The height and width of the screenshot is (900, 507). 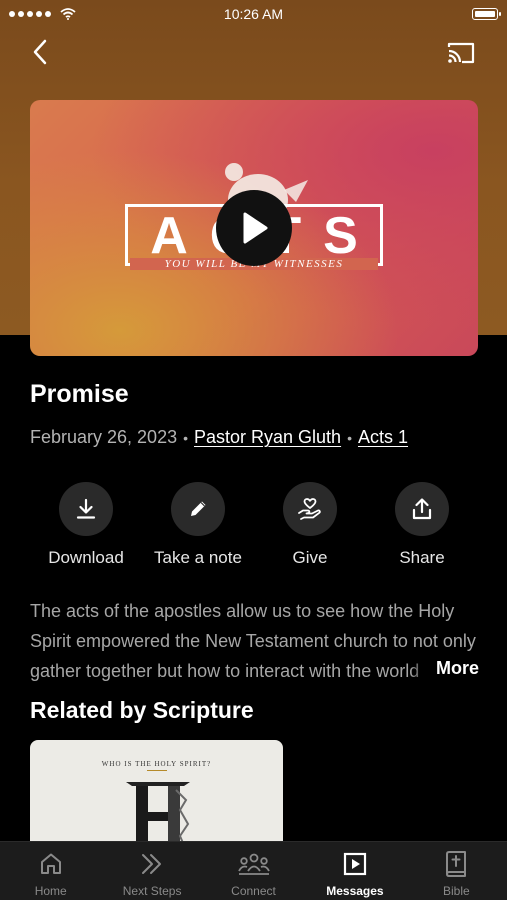 What do you see at coordinates (152, 864) in the screenshot?
I see `double-chevron-icon` at bounding box center [152, 864].